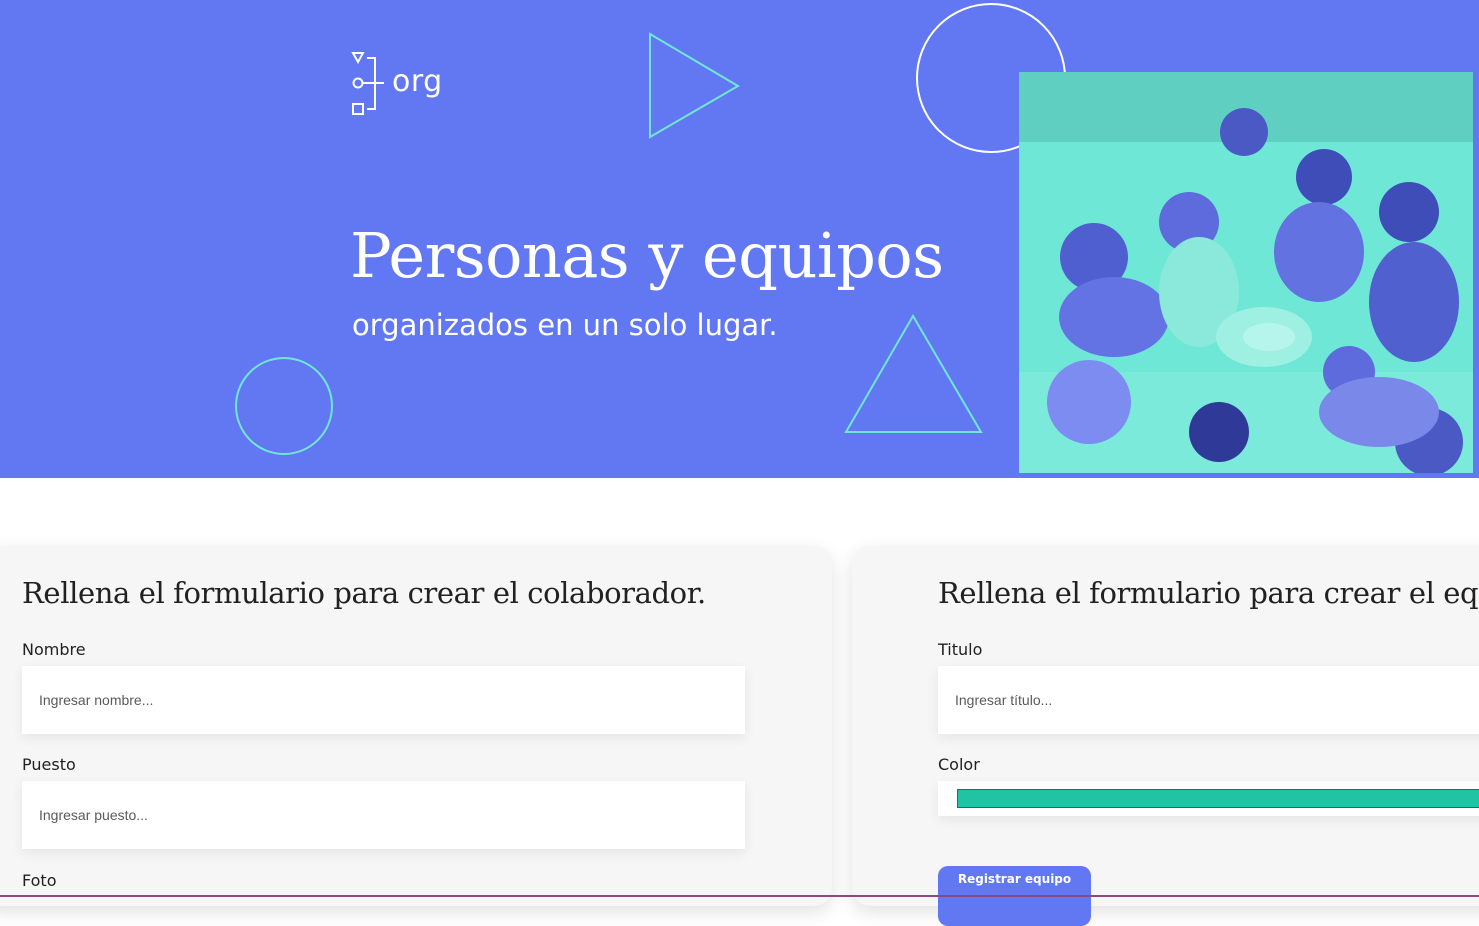  Describe the element at coordinates (694, 85) in the screenshot. I see `decorative-triangle-right-icon` at that location.